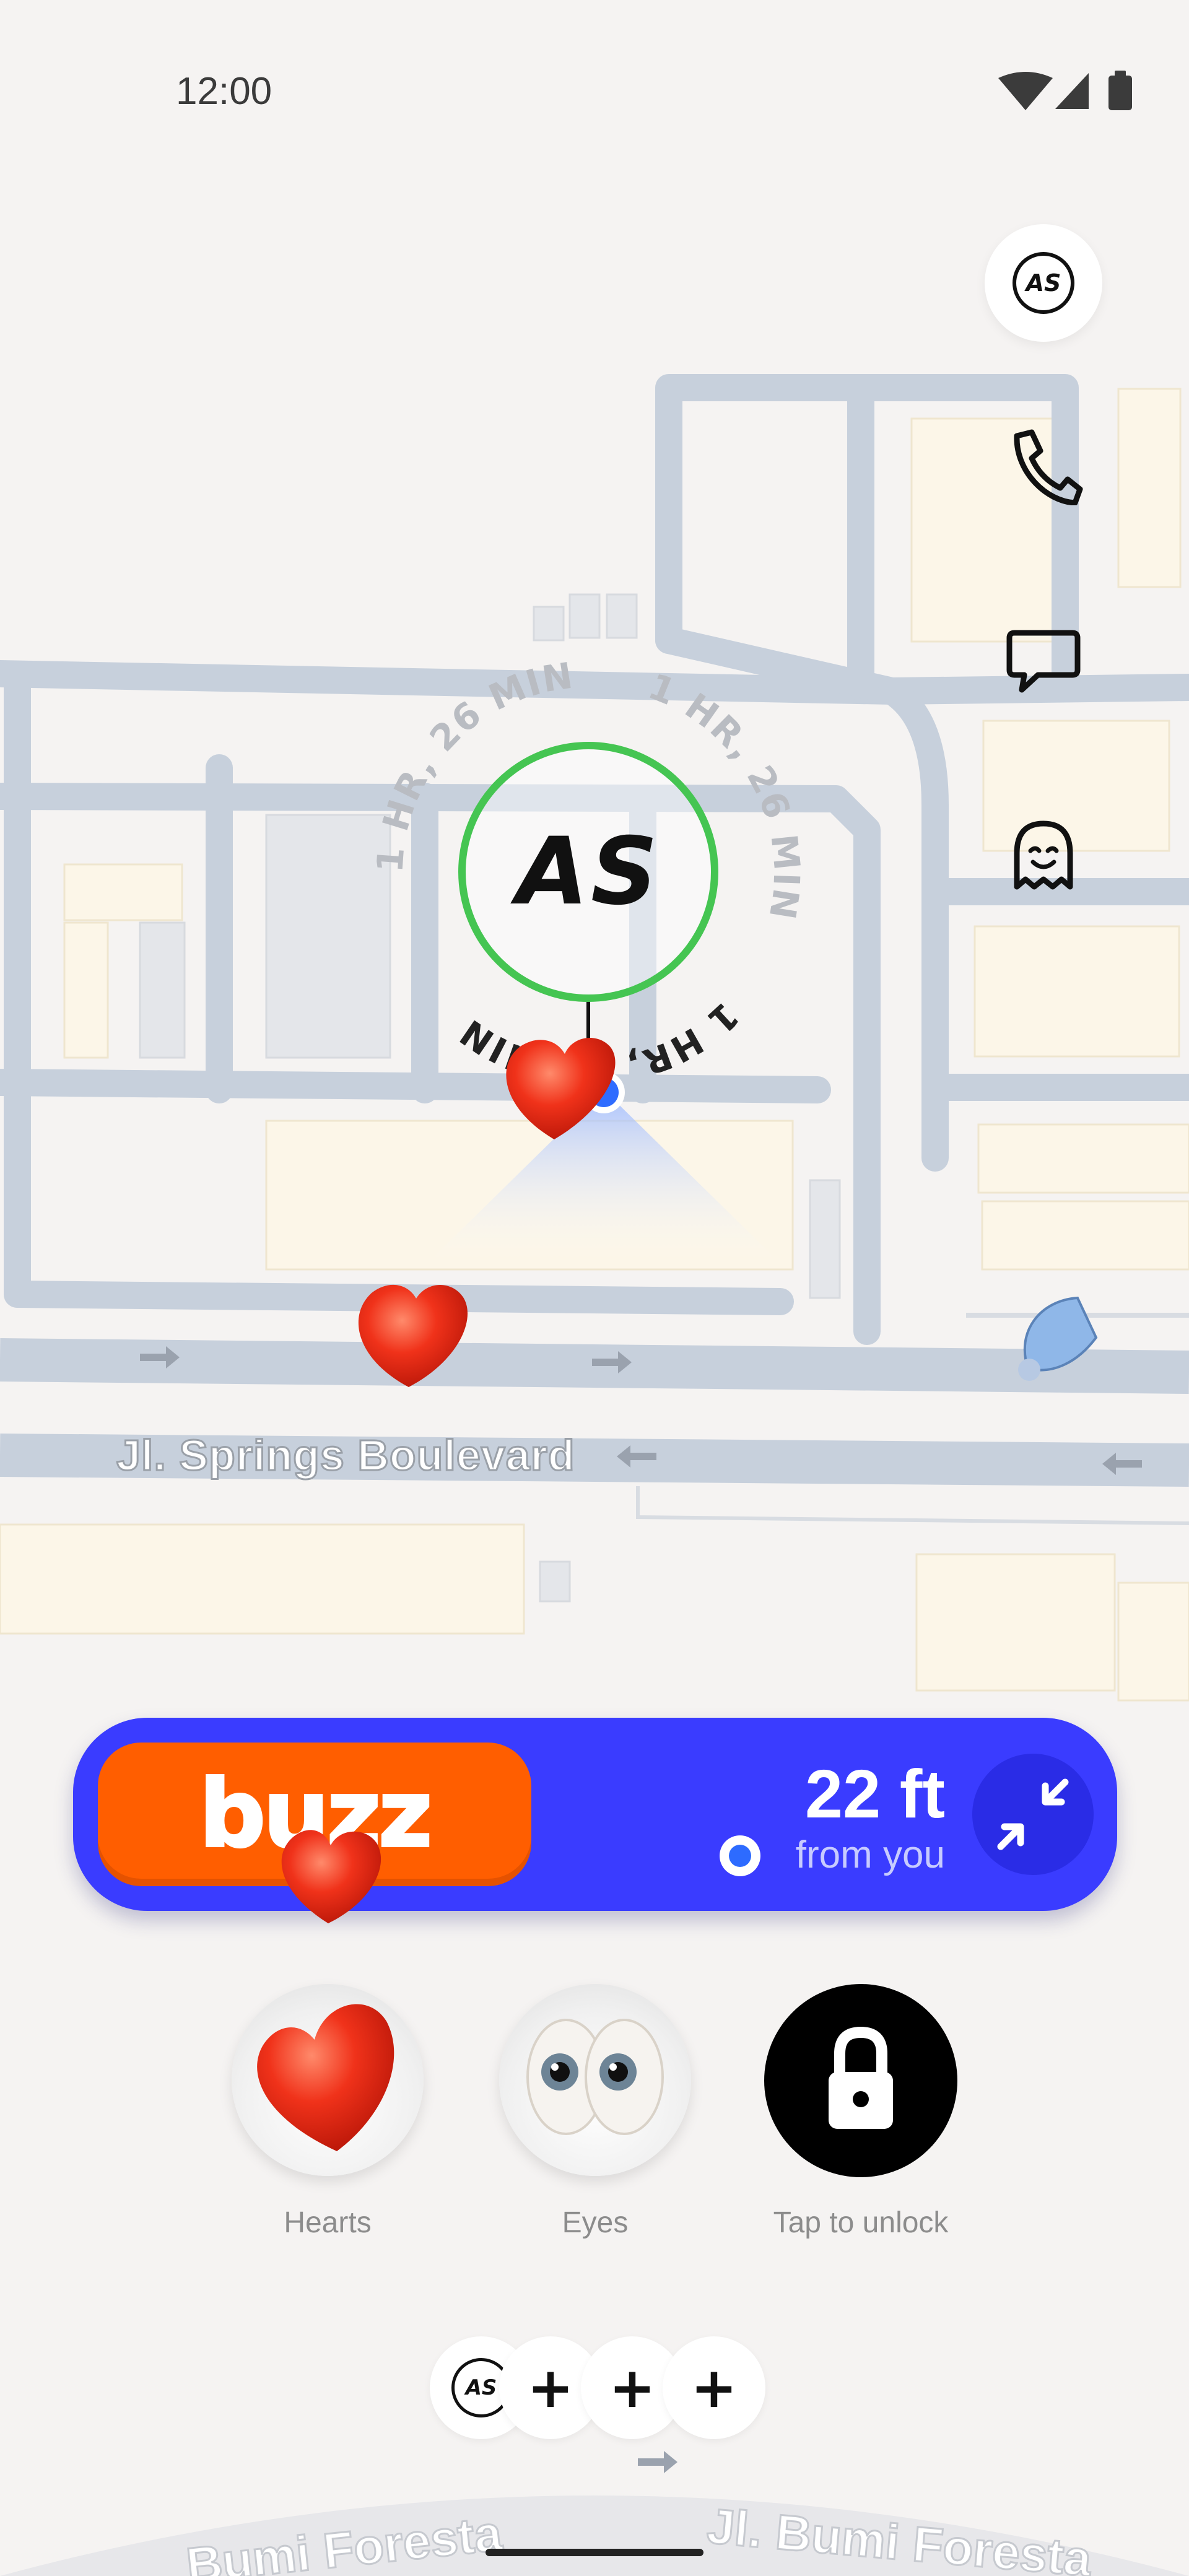  I want to click on hearts-reaction-button, so click(328, 2080).